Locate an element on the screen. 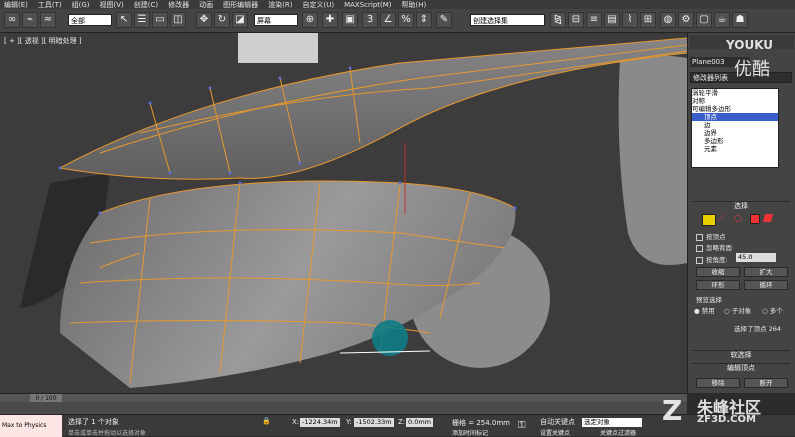 The width and height of the screenshot is (795, 437). stack-item-vertex: 顶点 is located at coordinates (735, 117).